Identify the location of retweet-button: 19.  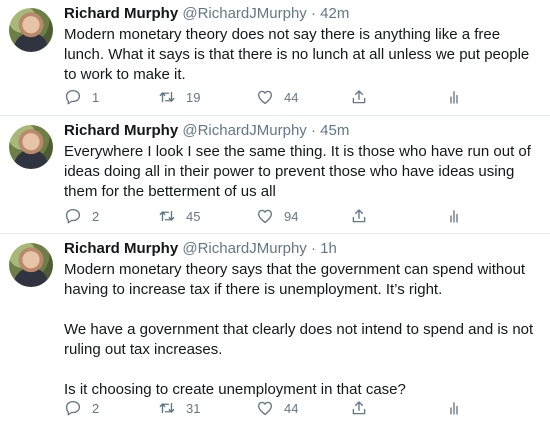
(179, 97).